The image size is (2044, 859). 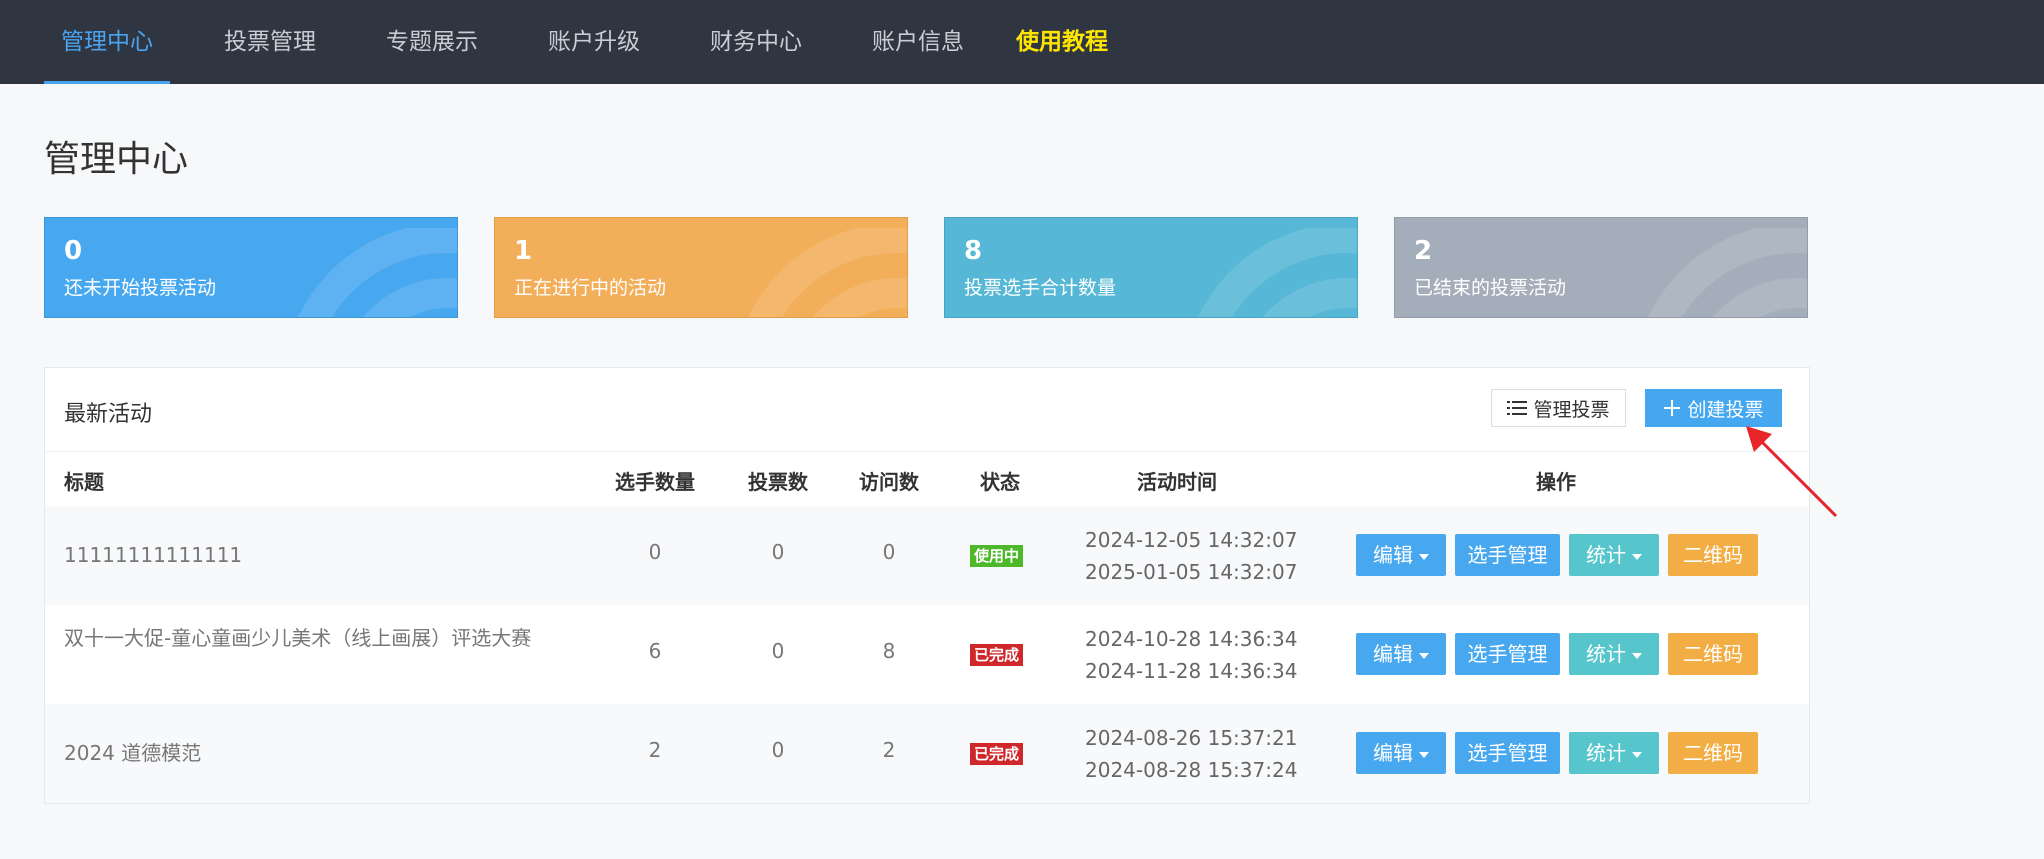 I want to click on visits-count: 8, so click(x=889, y=651).